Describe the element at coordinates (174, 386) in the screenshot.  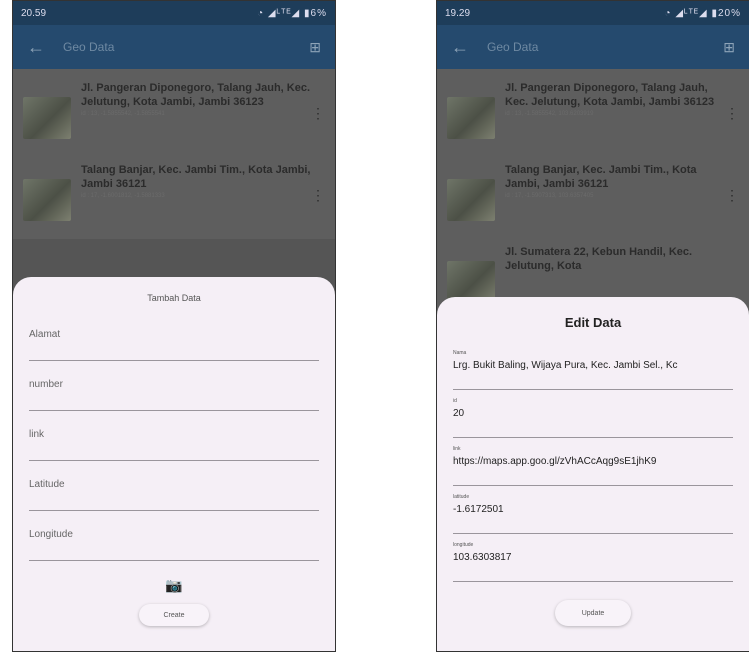
I see `number-field: number` at that location.